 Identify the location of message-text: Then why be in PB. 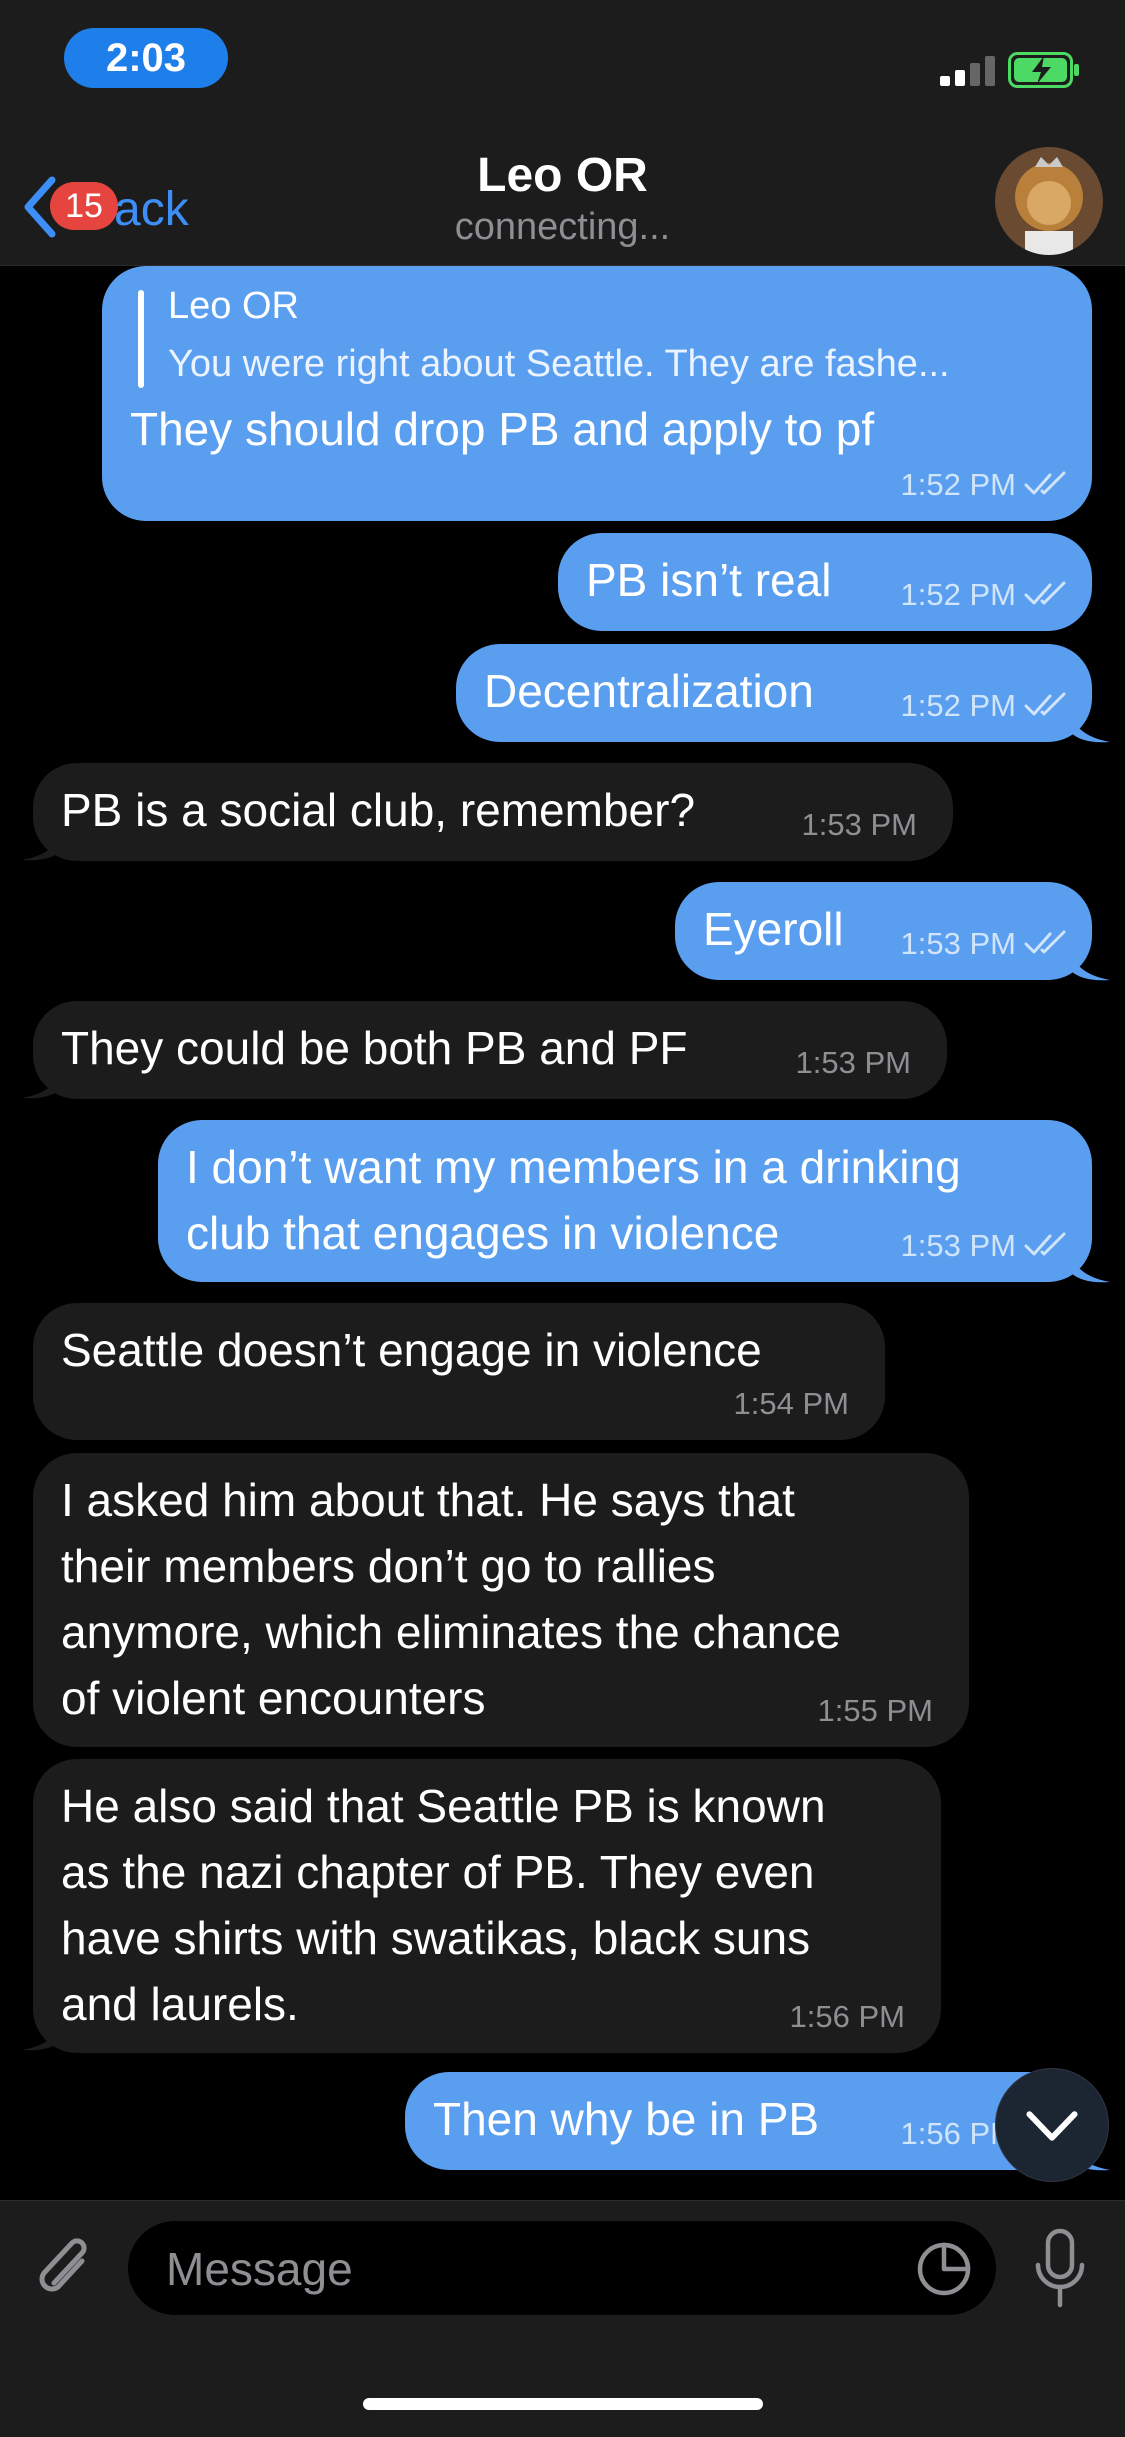
(626, 2119).